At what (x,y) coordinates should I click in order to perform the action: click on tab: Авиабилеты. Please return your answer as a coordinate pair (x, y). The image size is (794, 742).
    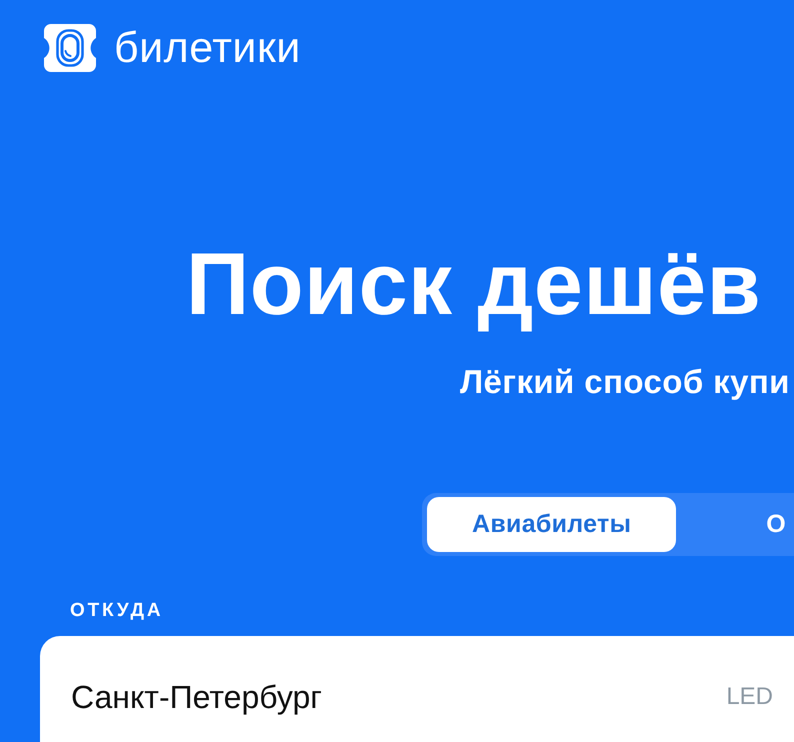
    Looking at the image, I should click on (551, 524).